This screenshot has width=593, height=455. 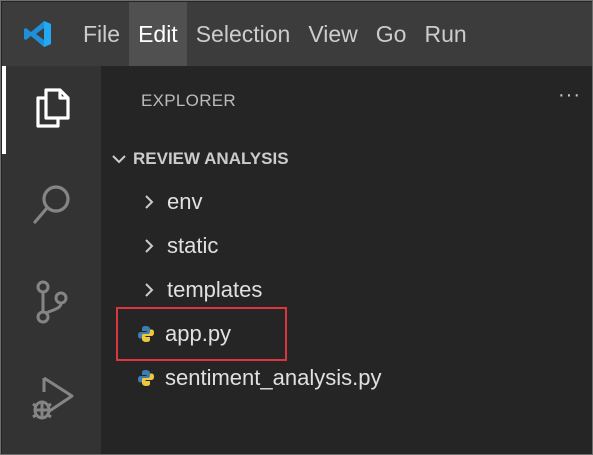 What do you see at coordinates (158, 34) in the screenshot?
I see `menu-edit: Edit` at bounding box center [158, 34].